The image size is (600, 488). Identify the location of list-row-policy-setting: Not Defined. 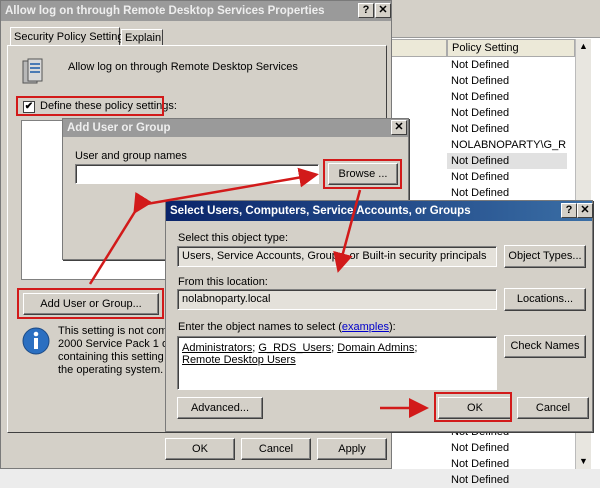
(507, 480).